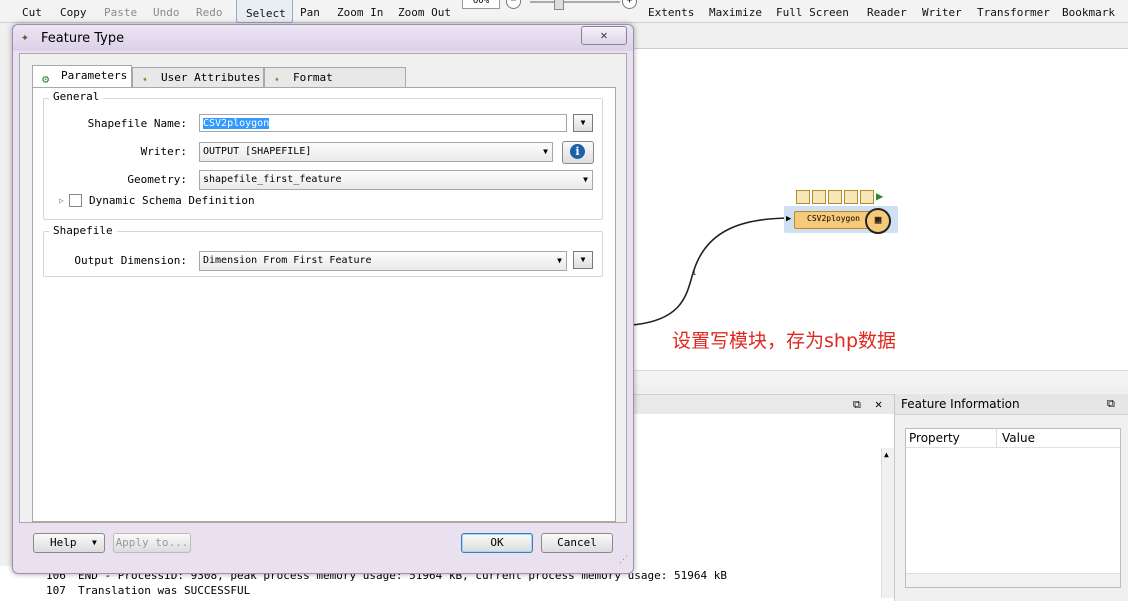 The width and height of the screenshot is (1128, 601). I want to click on undo-button: Undo, so click(166, 12).